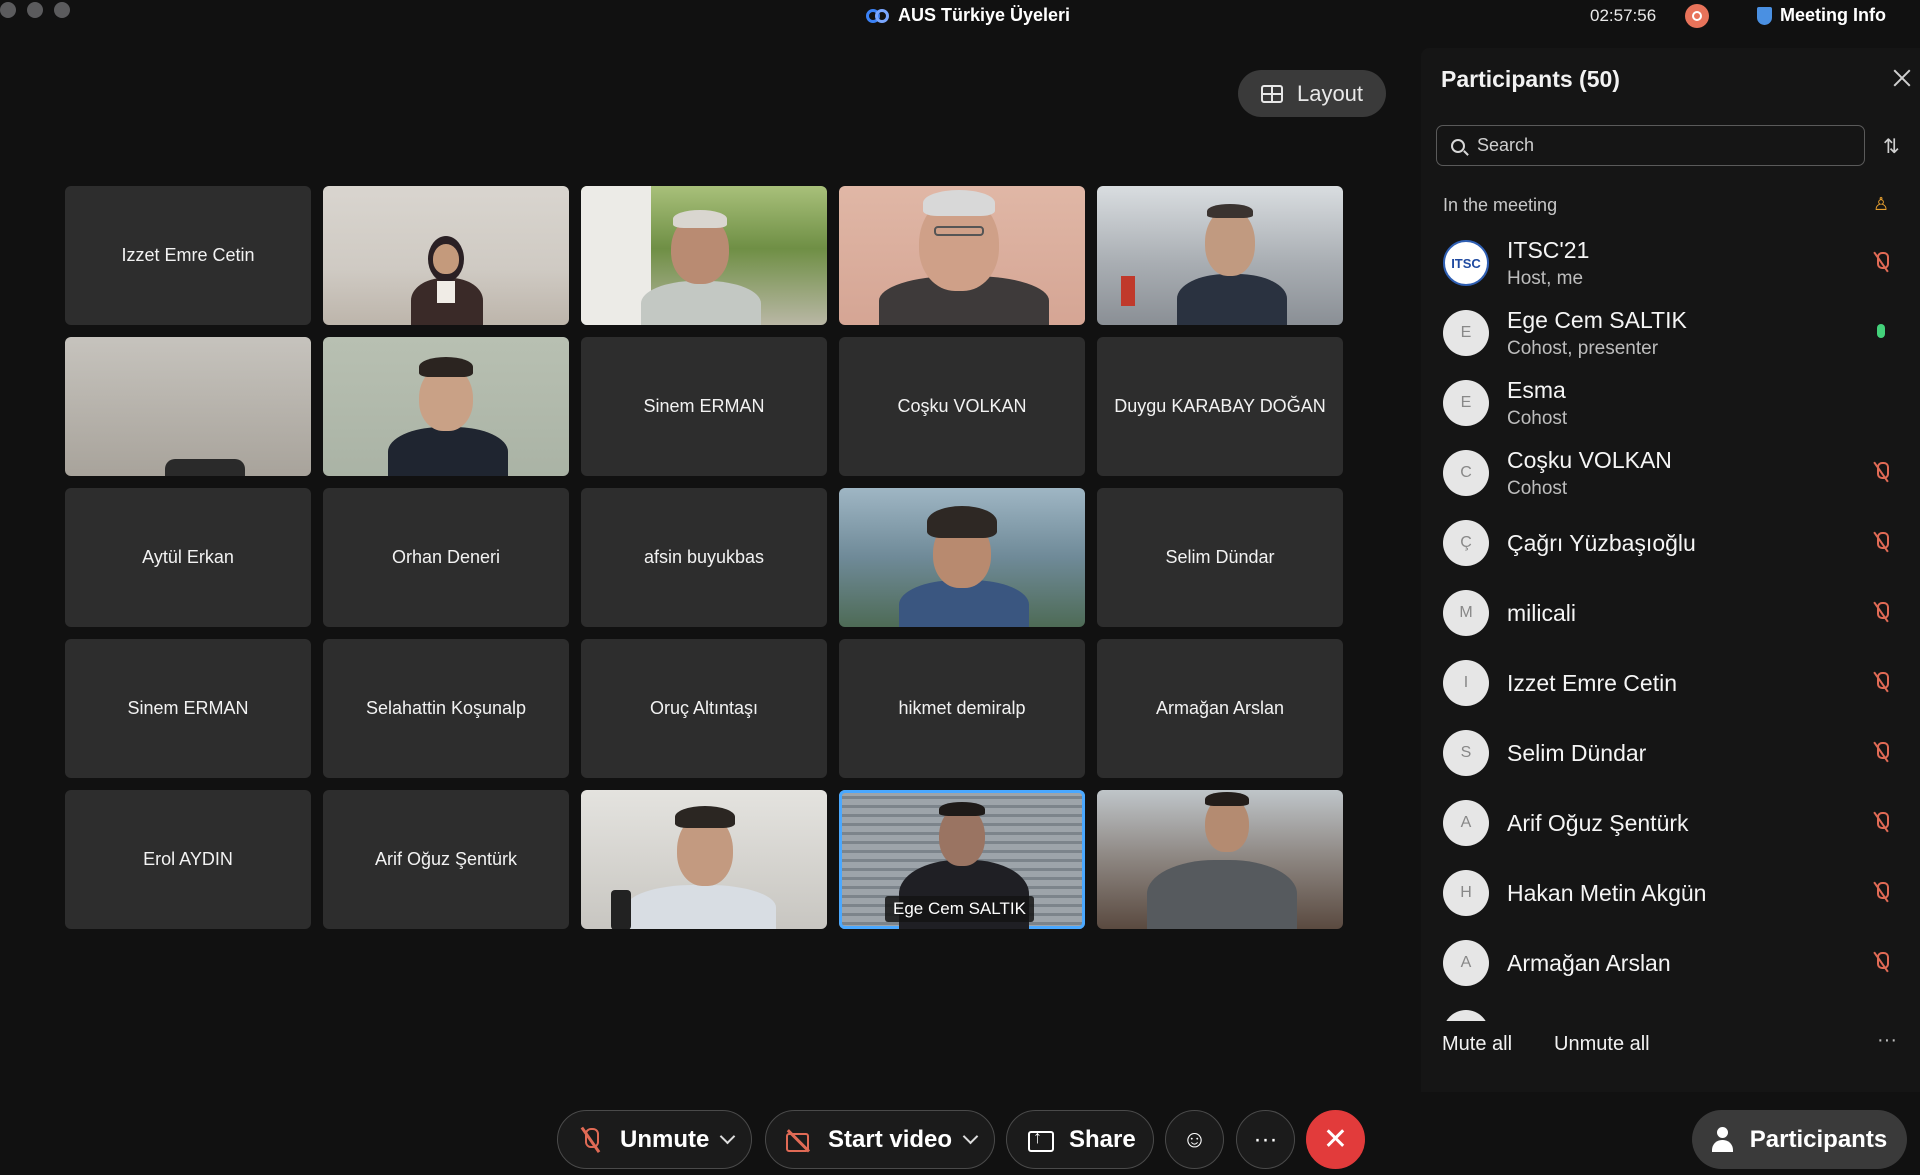 The width and height of the screenshot is (1920, 1175). I want to click on video-tile: Izzet Emre Cetin, so click(188, 255).